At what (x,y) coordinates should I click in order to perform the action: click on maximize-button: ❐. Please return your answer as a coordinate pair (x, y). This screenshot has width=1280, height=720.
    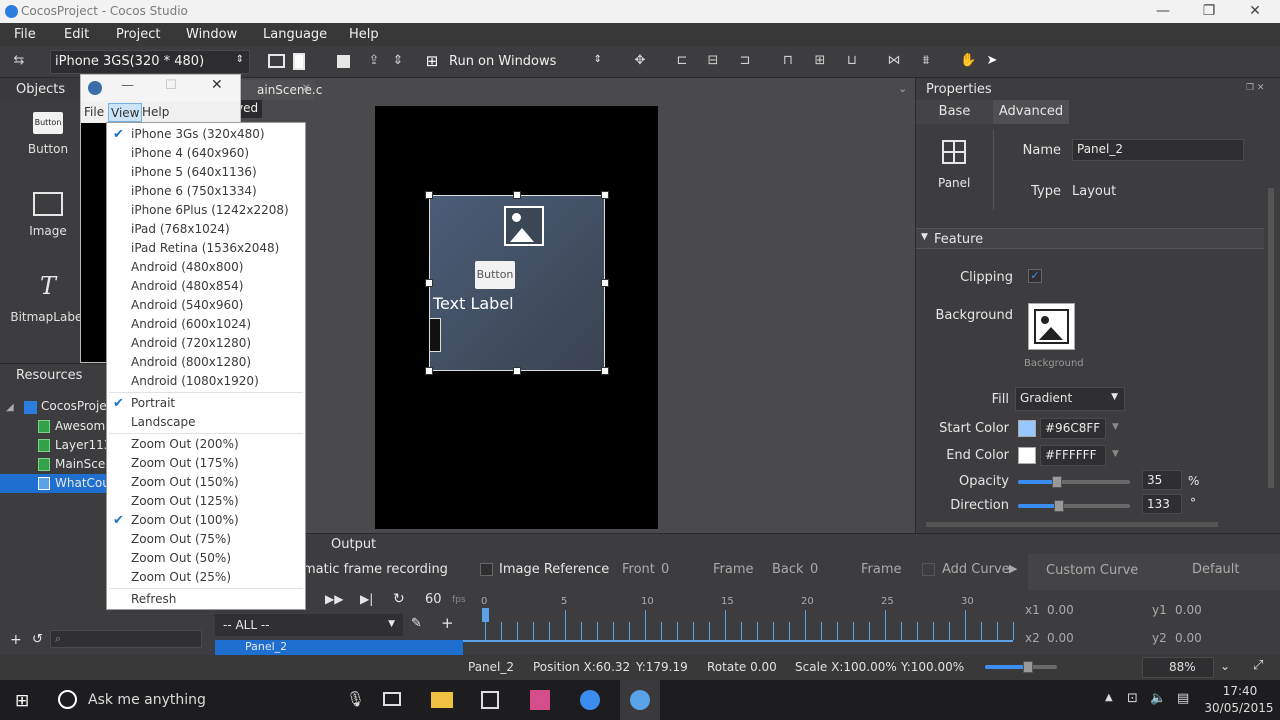
    Looking at the image, I should click on (1209, 11).